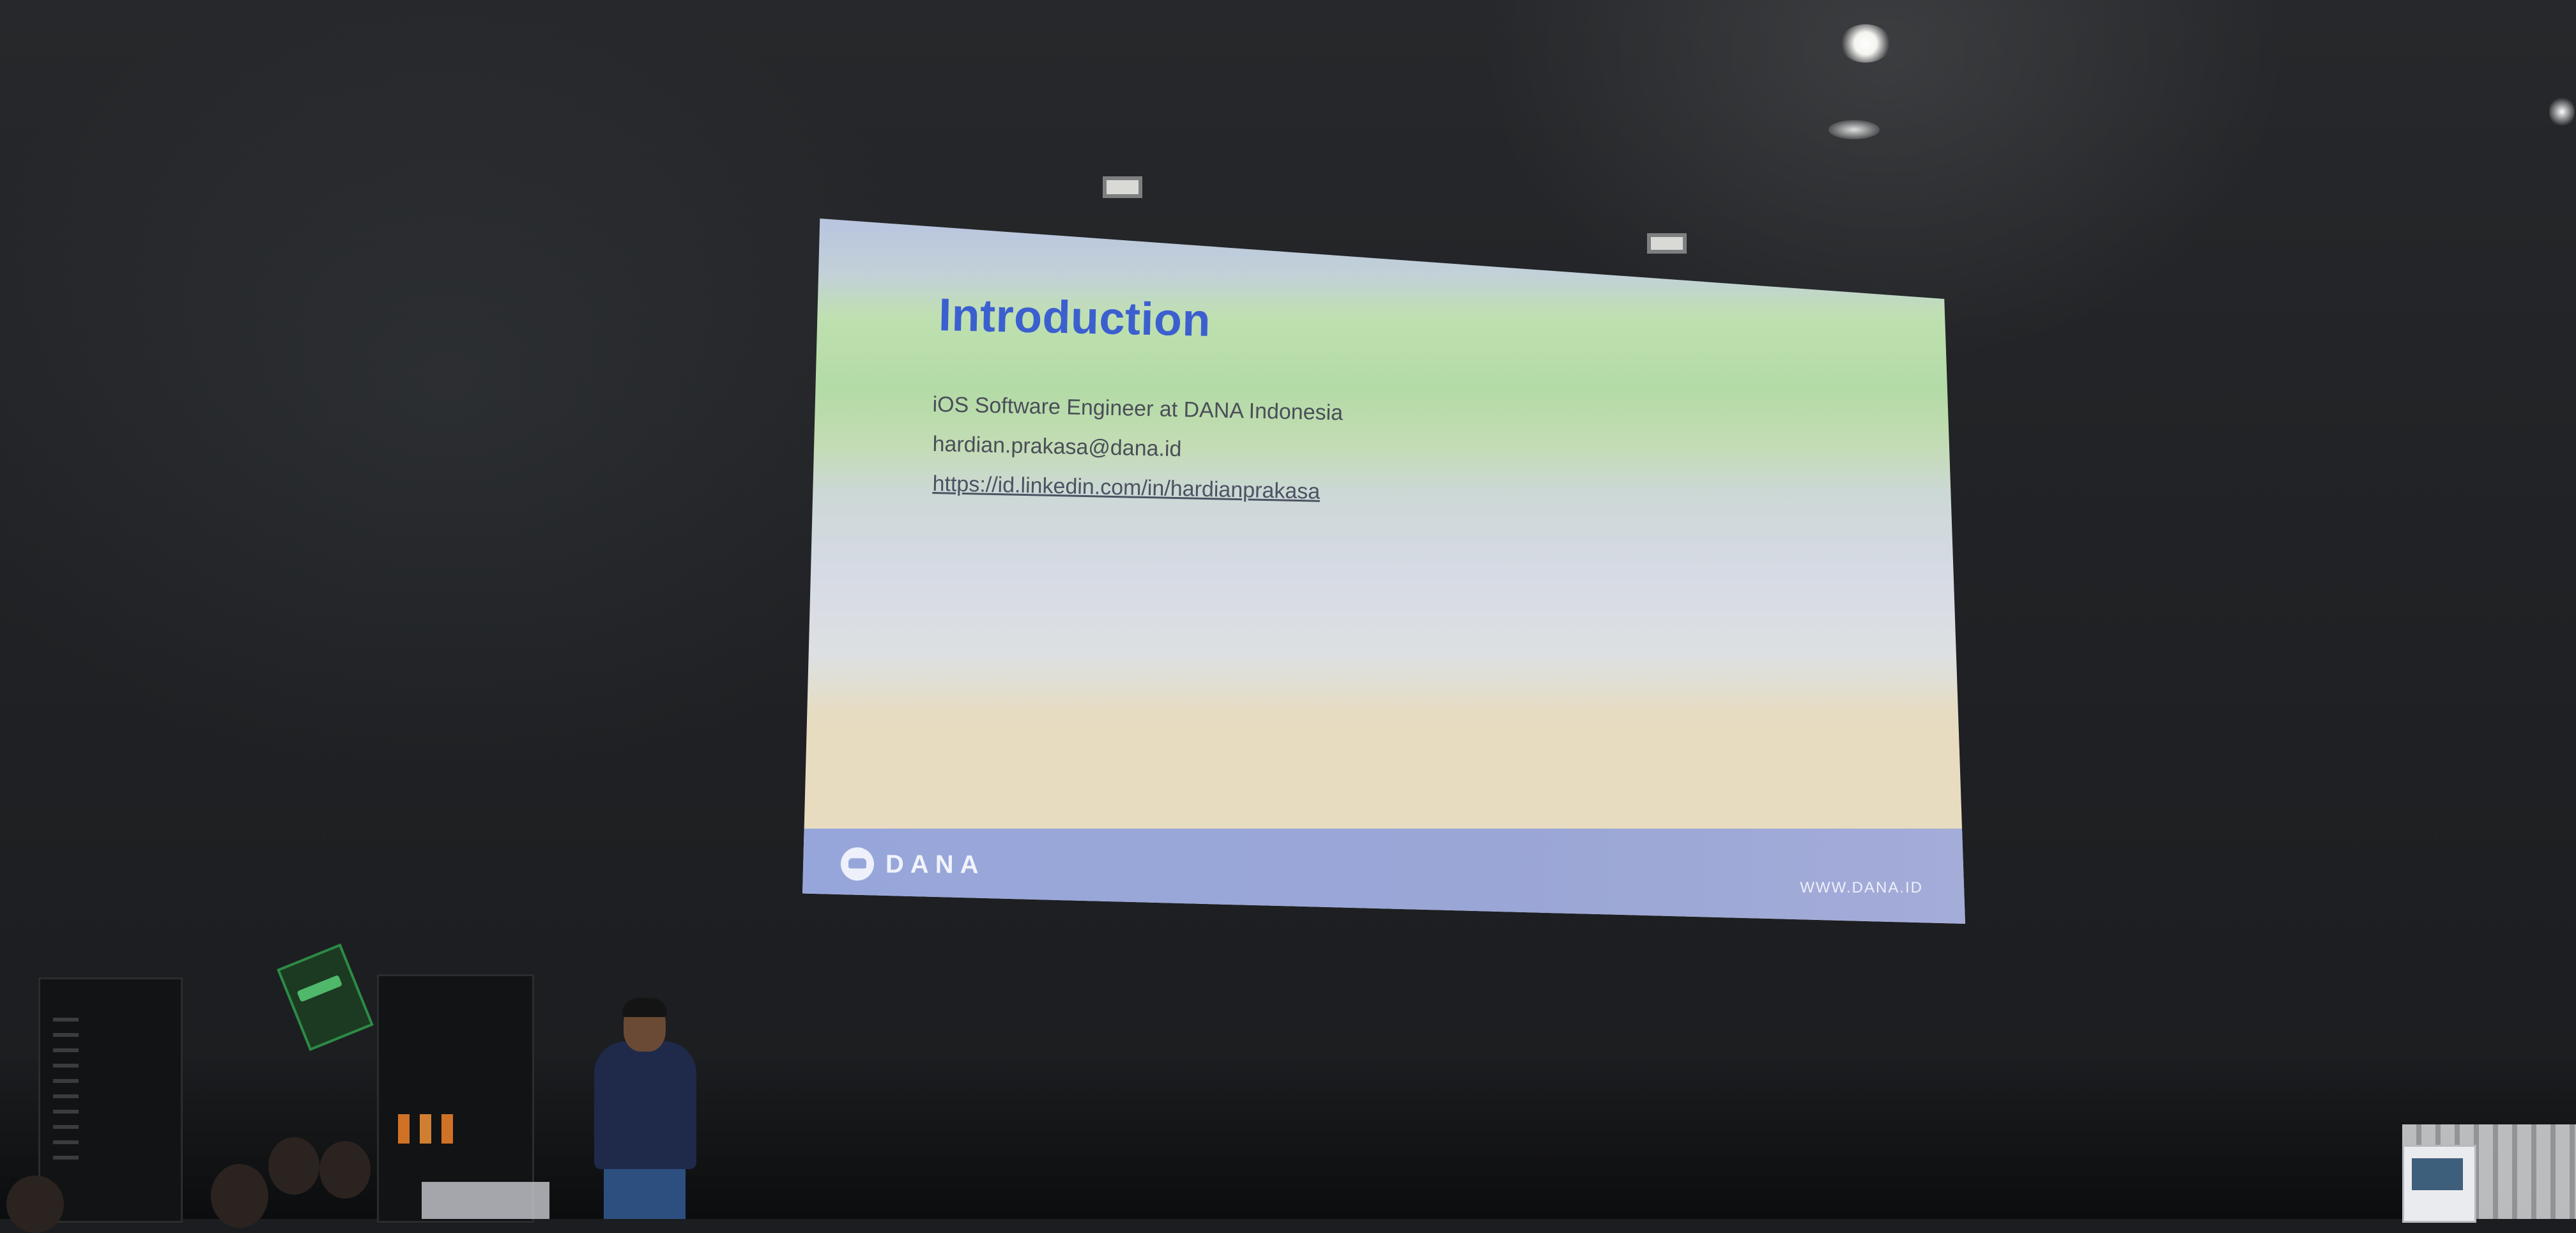  What do you see at coordinates (1861, 887) in the screenshot?
I see `slide-website: WWW.DANA.ID` at bounding box center [1861, 887].